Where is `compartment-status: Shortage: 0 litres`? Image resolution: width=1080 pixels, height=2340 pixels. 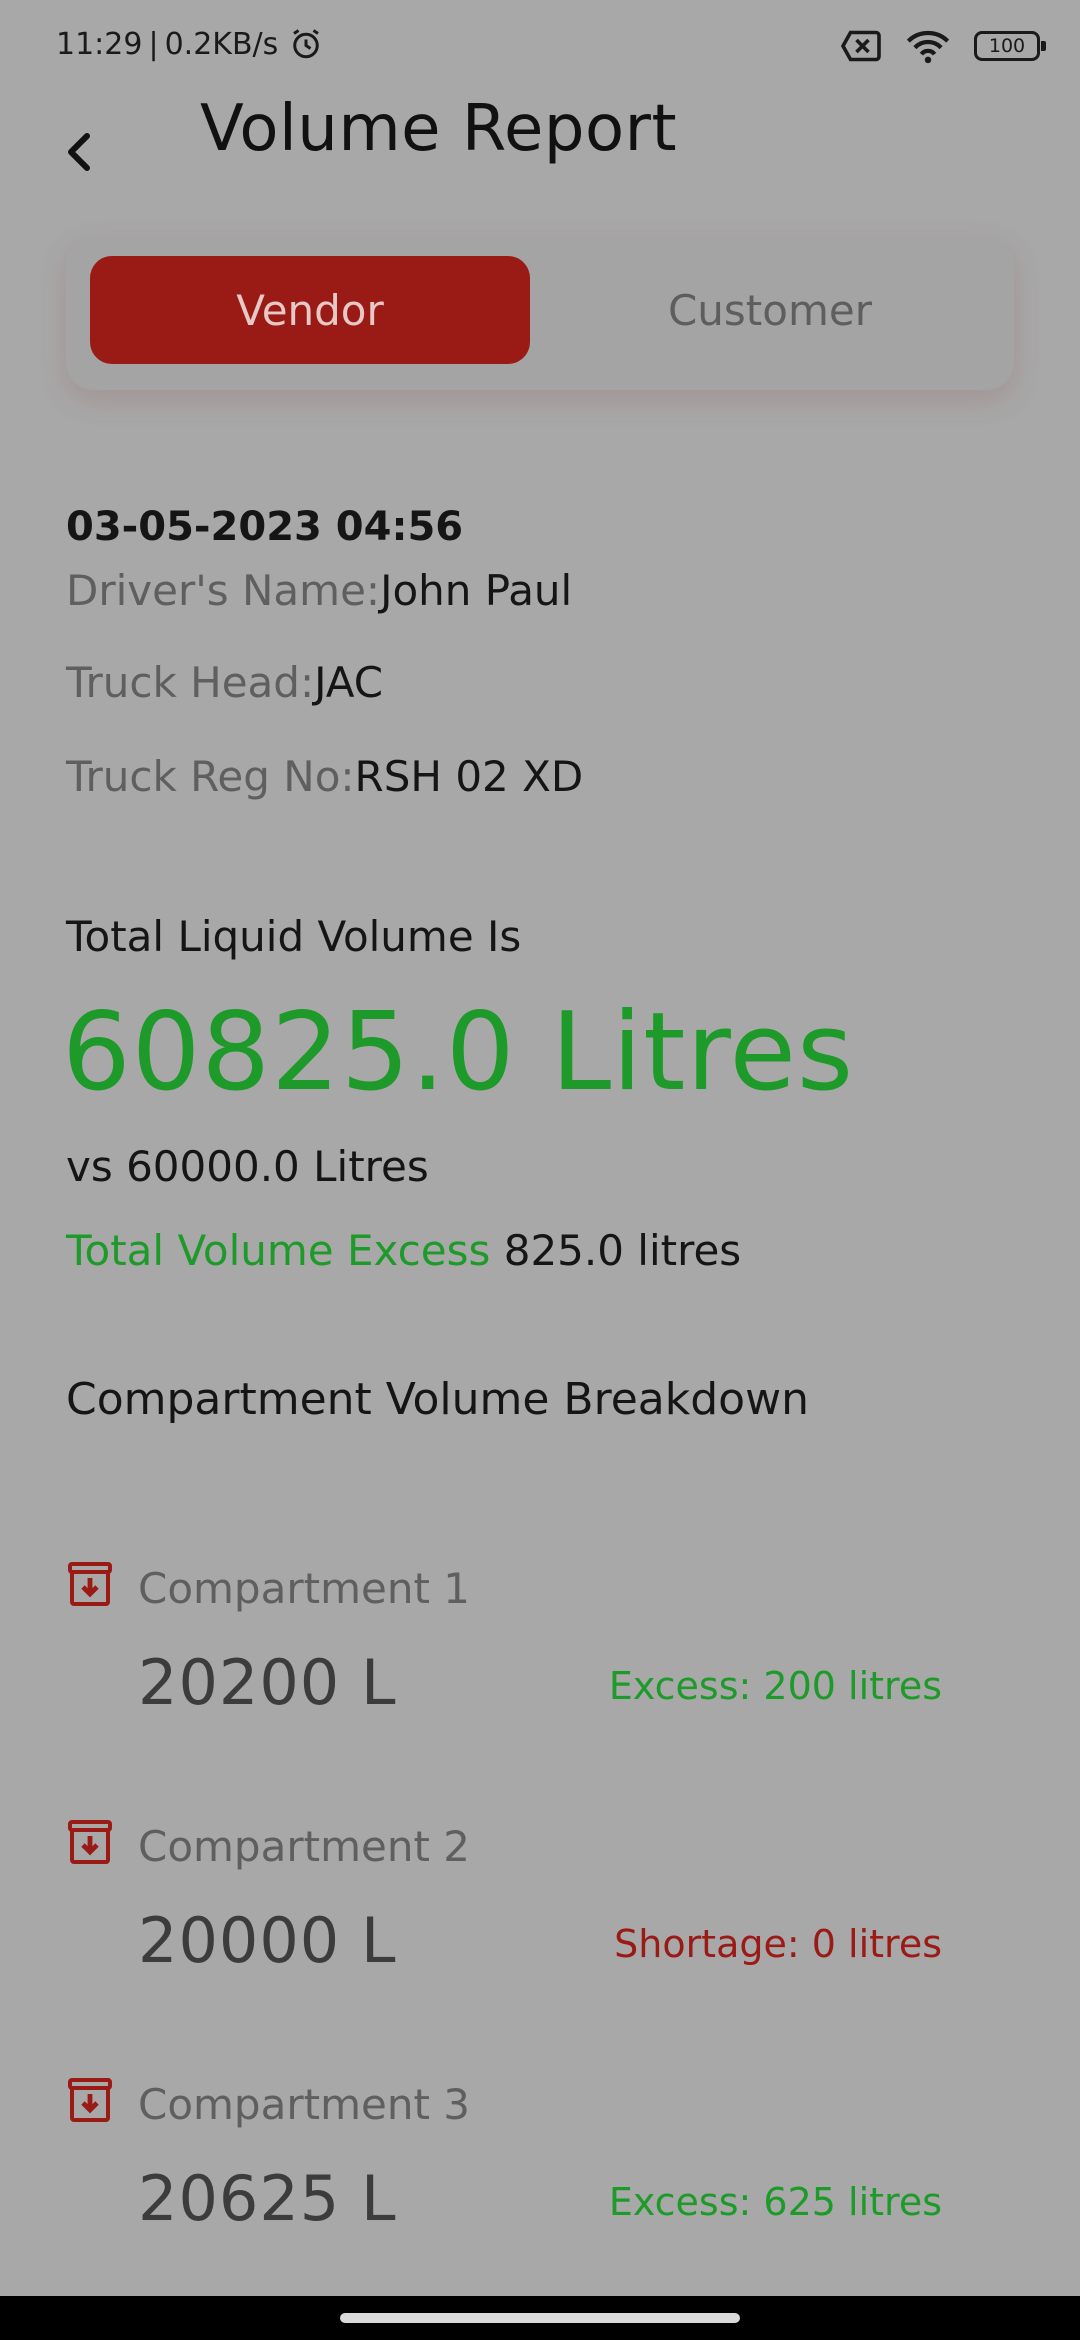 compartment-status: Shortage: 0 litres is located at coordinates (778, 1944).